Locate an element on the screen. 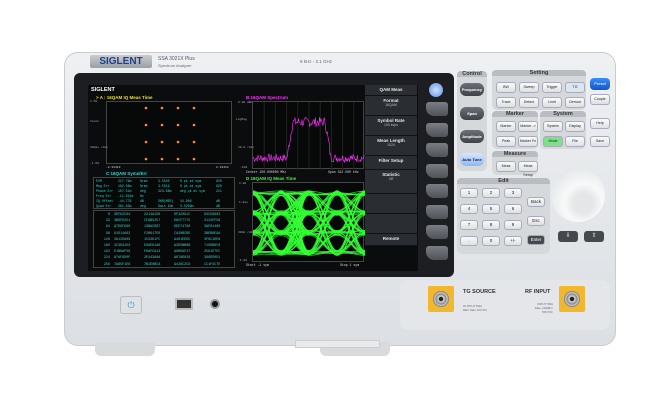  softkey-menu-item: Format 16QAM is located at coordinates (391, 106).